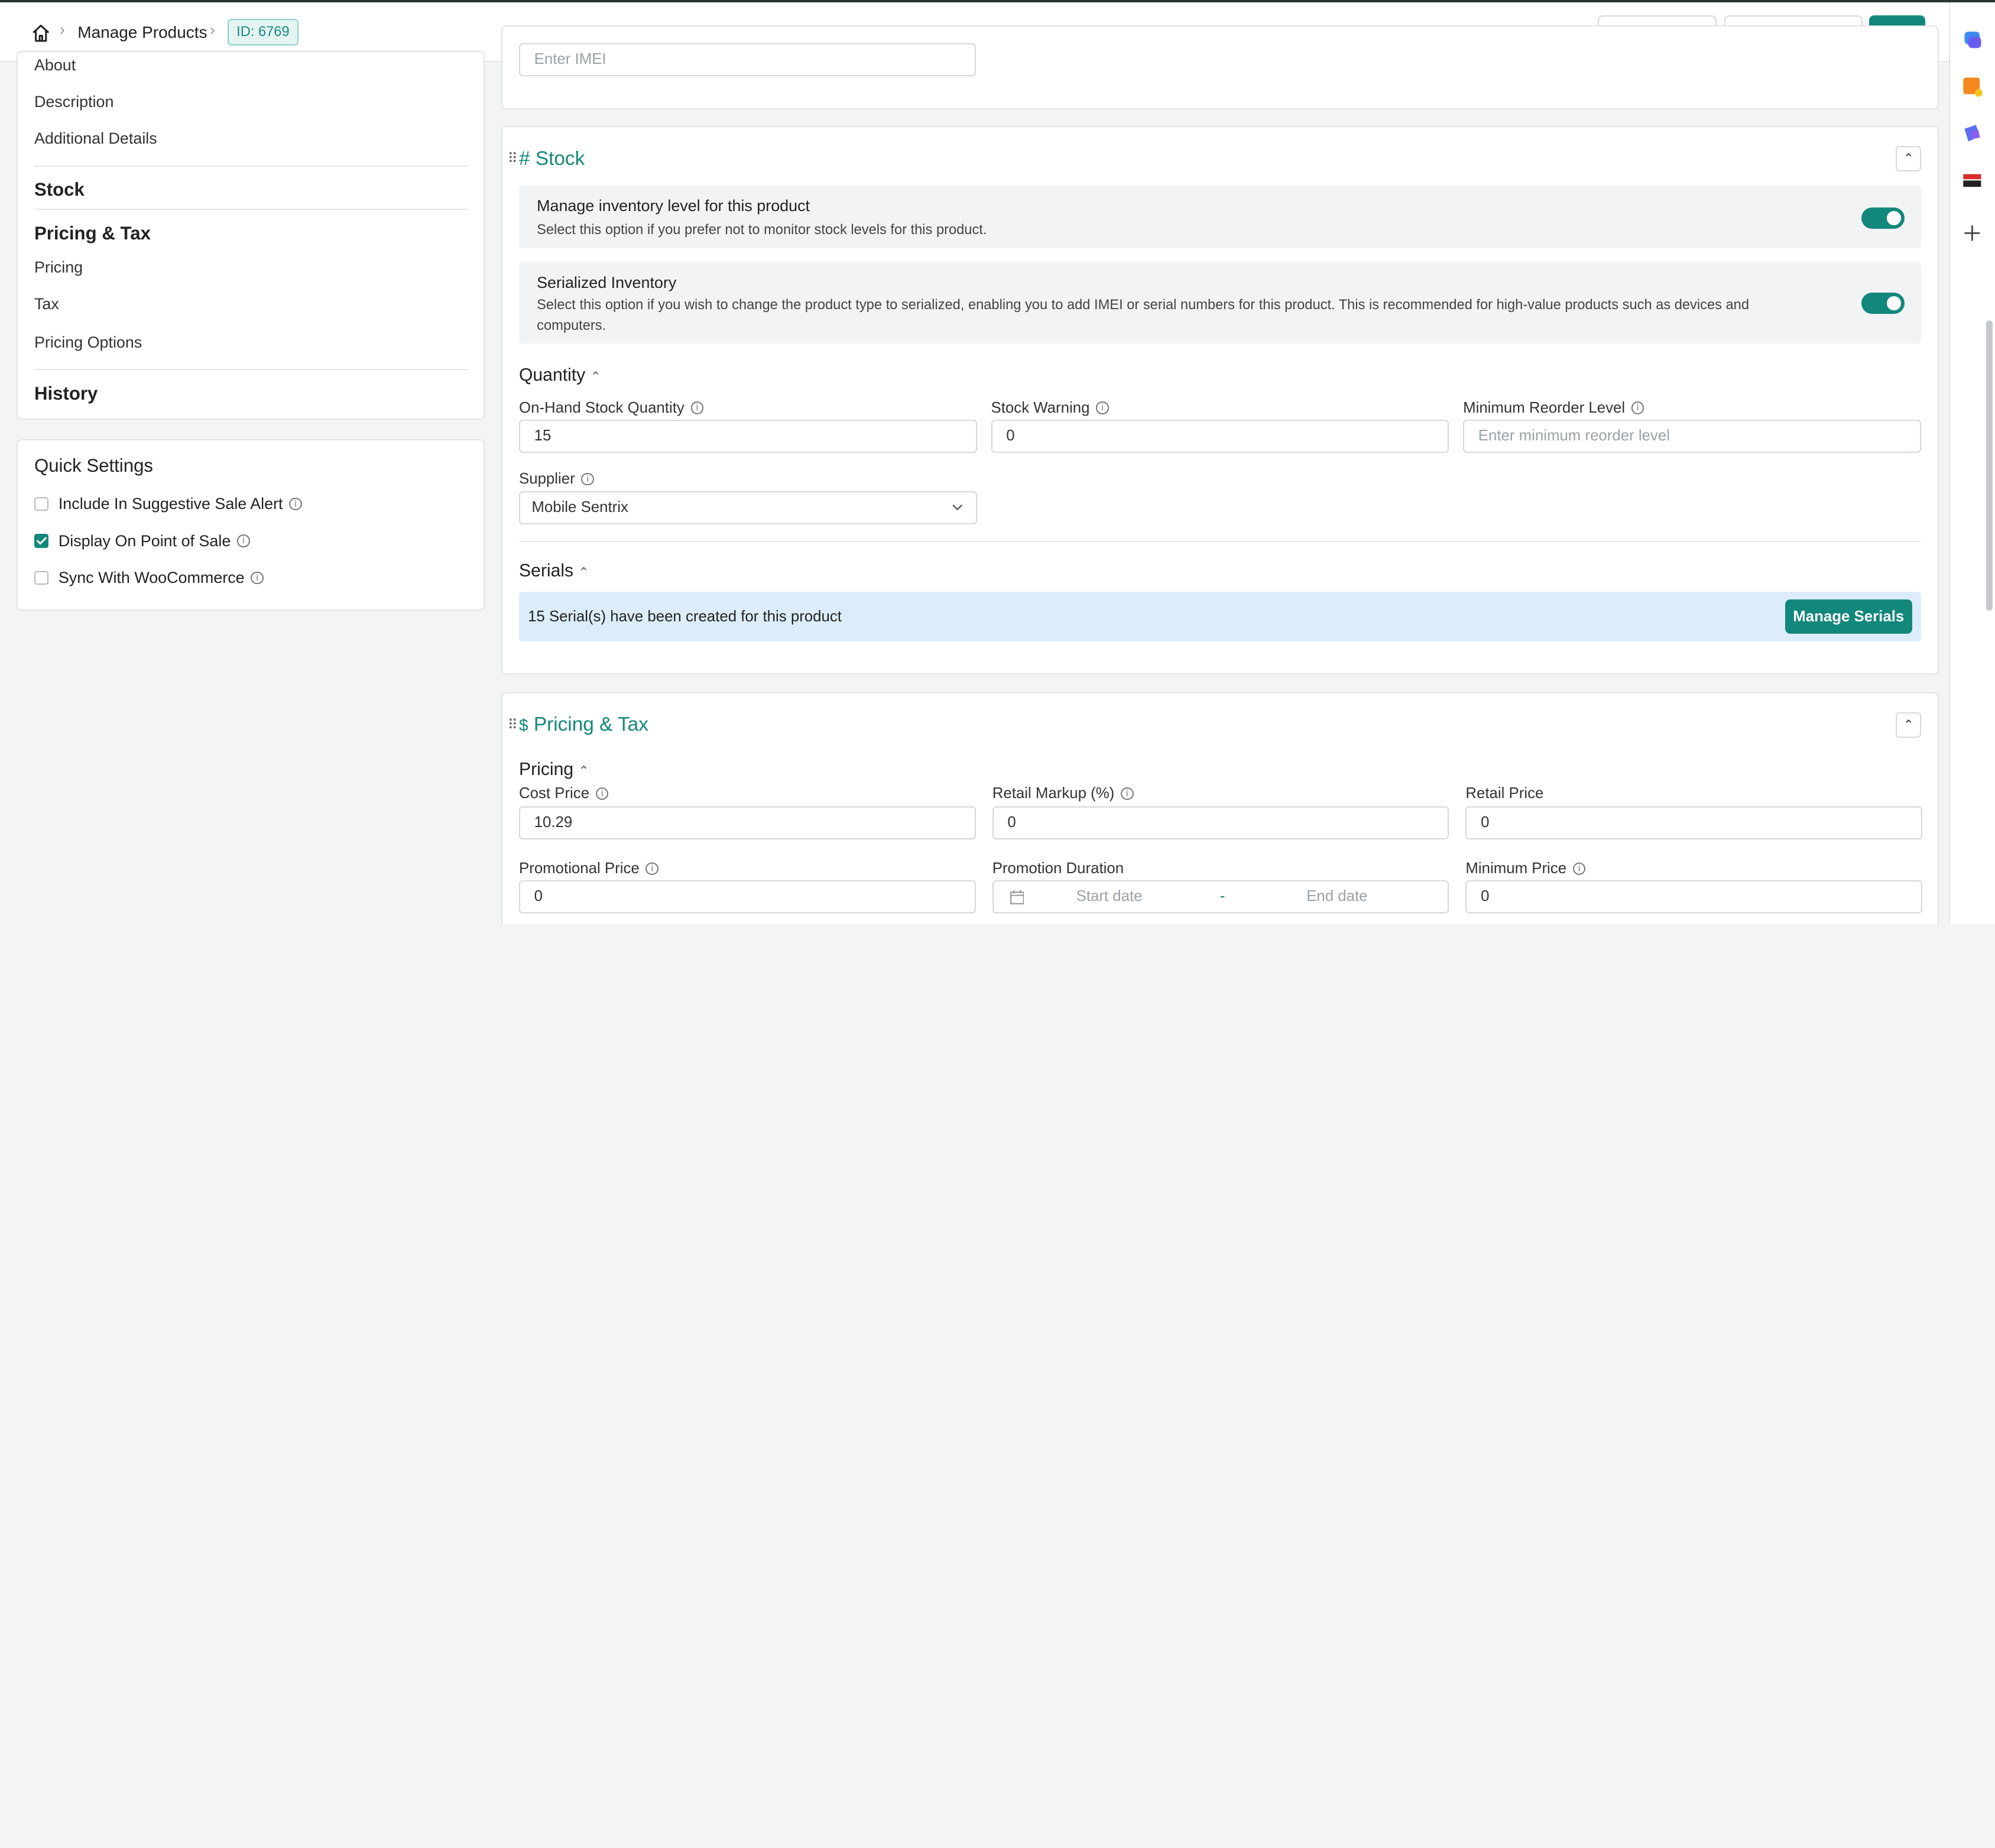 This screenshot has height=1848, width=1995. What do you see at coordinates (151, 577) in the screenshot?
I see `option-label: Sync With WooCommerce` at bounding box center [151, 577].